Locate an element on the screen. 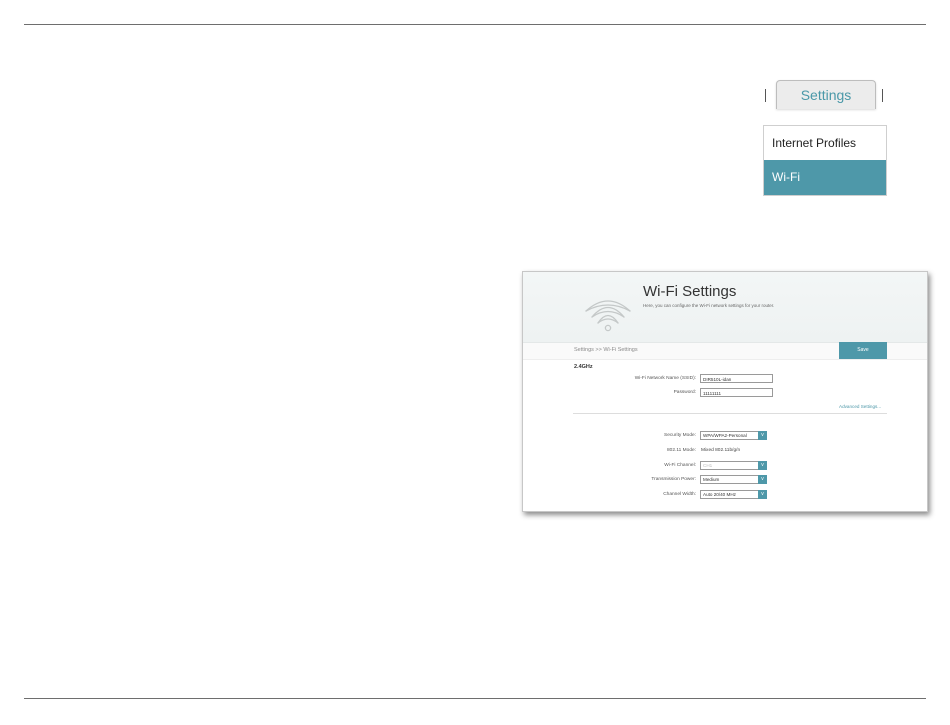 This screenshot has height=725, width=950. settings-tab: Settings is located at coordinates (826, 94).